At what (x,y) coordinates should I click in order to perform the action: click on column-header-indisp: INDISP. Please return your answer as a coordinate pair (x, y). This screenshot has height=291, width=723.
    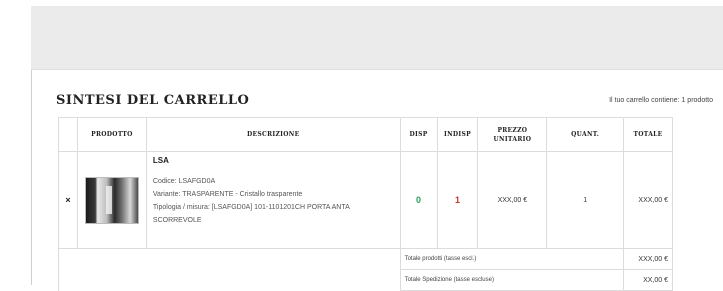
    Looking at the image, I should click on (457, 134).